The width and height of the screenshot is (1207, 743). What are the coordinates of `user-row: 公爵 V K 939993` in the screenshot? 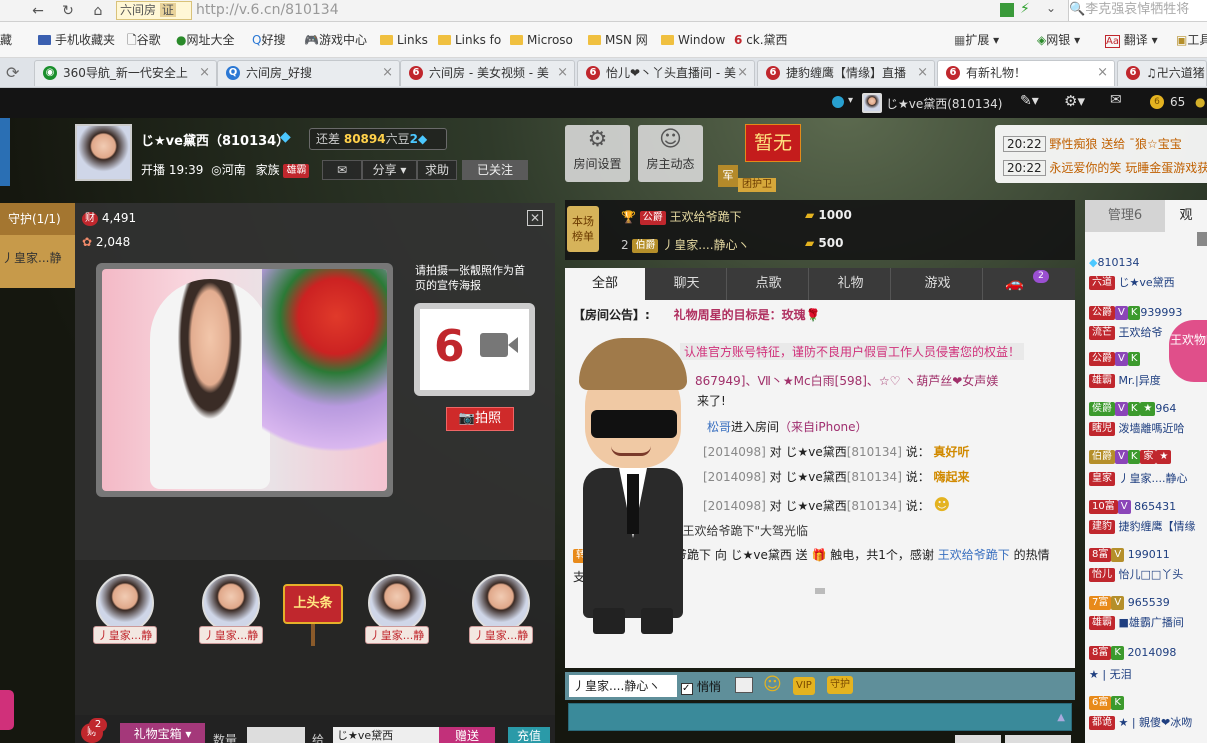 It's located at (1135, 313).